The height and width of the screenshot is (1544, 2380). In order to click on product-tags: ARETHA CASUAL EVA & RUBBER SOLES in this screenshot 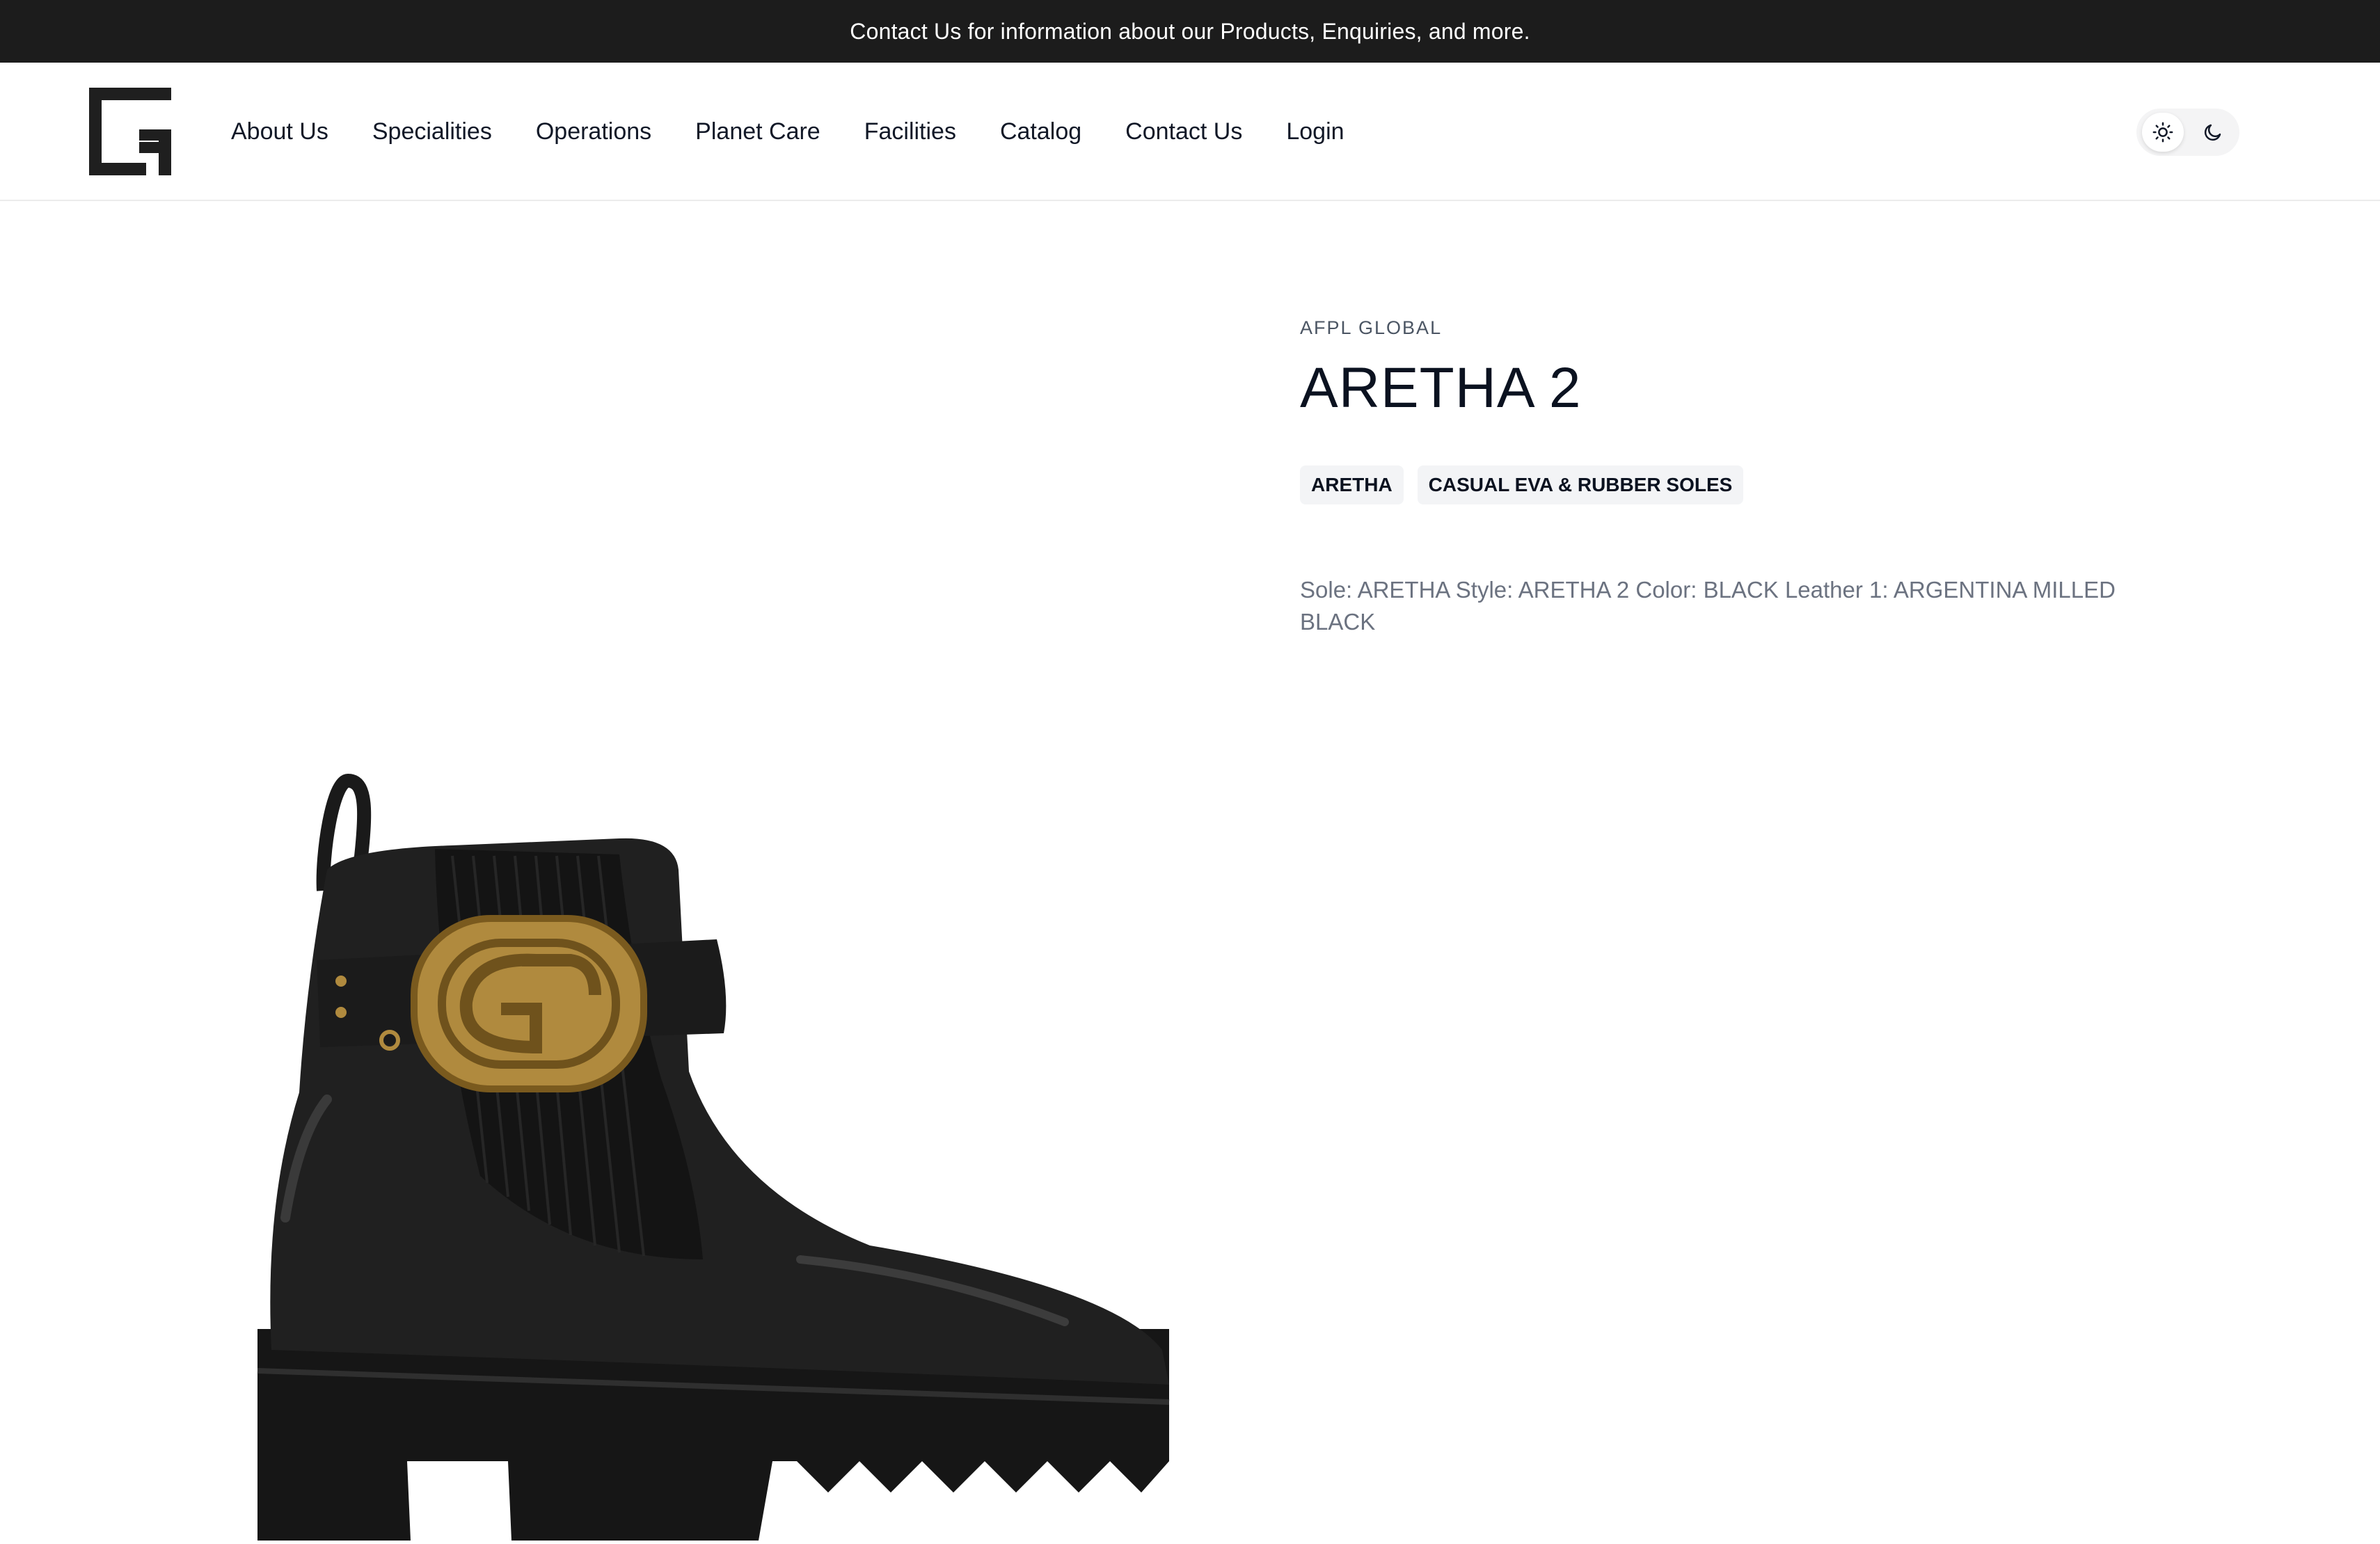, I will do `click(1752, 484)`.